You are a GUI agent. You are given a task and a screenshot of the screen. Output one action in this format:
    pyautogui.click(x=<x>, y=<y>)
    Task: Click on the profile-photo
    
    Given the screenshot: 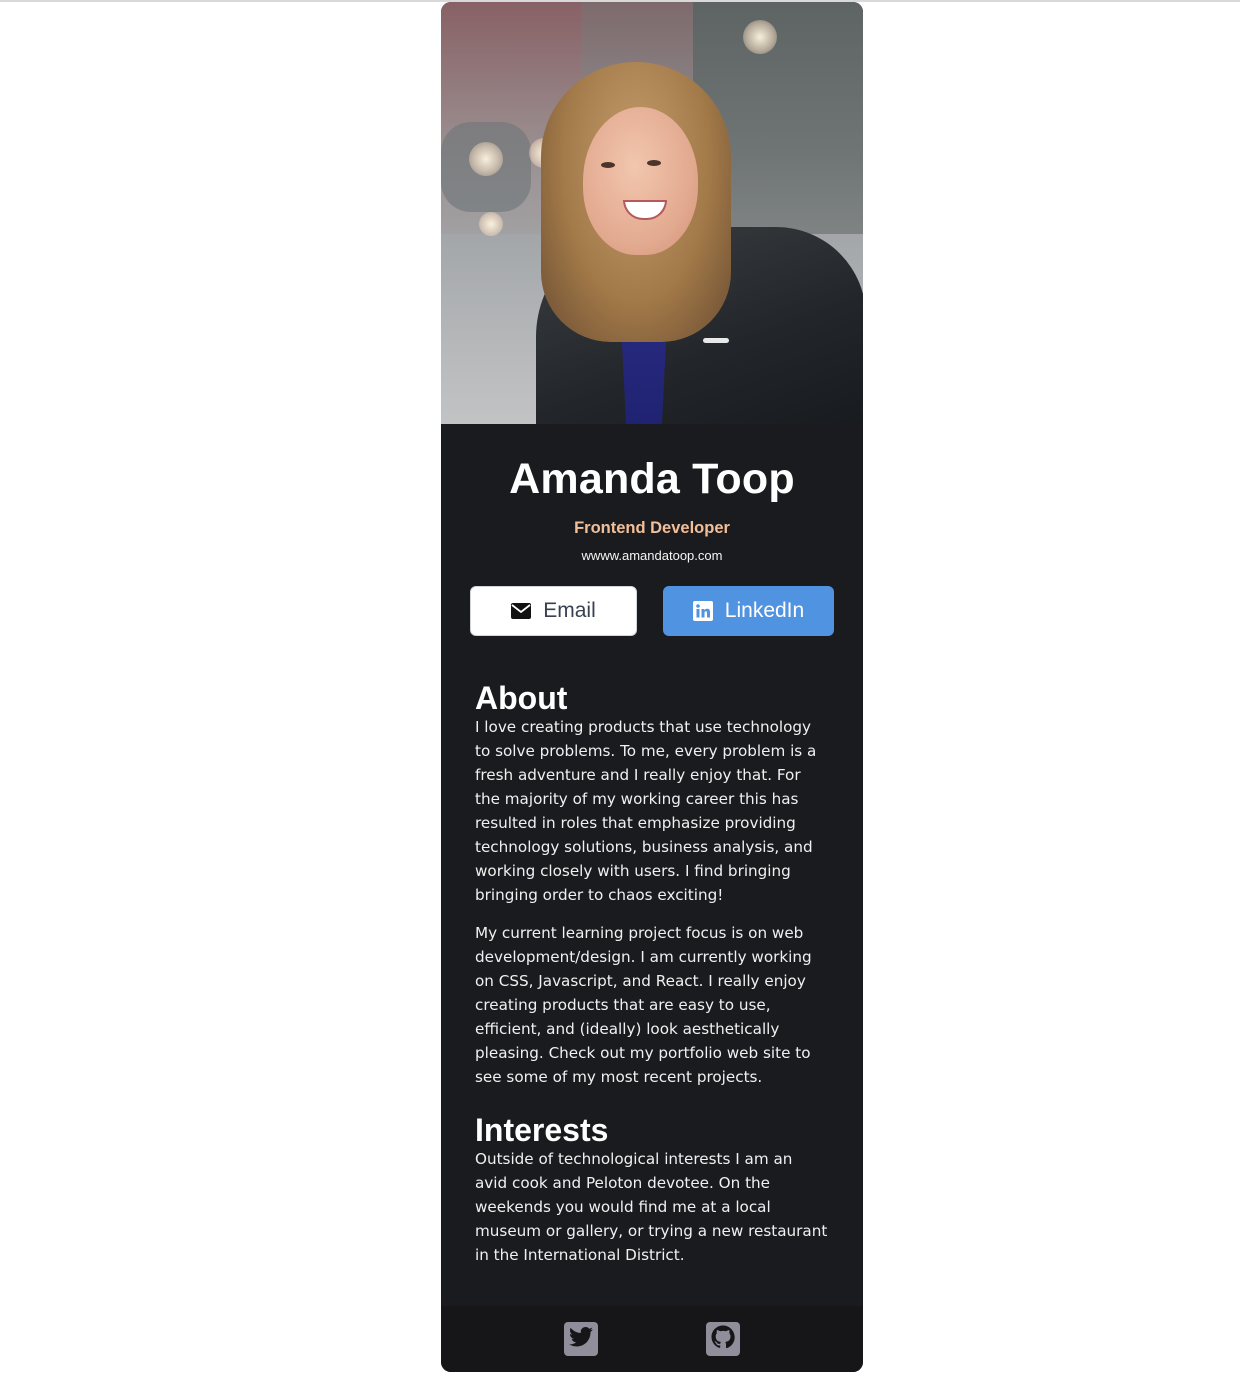 What is the action you would take?
    pyautogui.click(x=652, y=213)
    